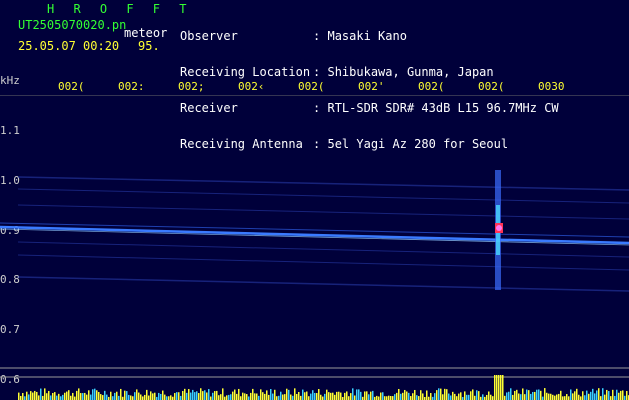  What do you see at coordinates (317, 72) in the screenshot?
I see `meta-sep: :` at bounding box center [317, 72].